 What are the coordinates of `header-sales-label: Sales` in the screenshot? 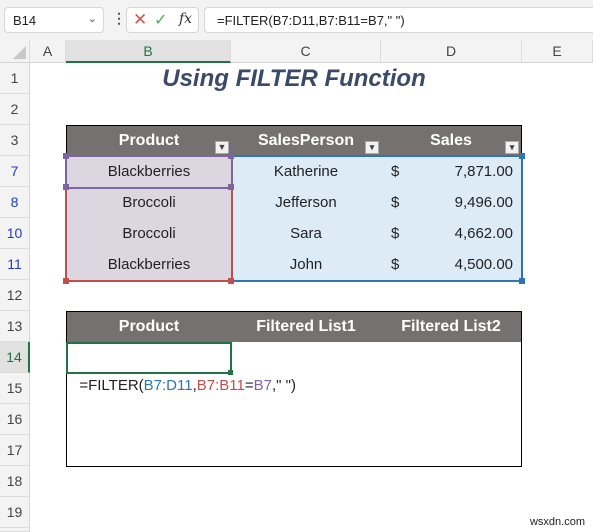 It's located at (451, 140).